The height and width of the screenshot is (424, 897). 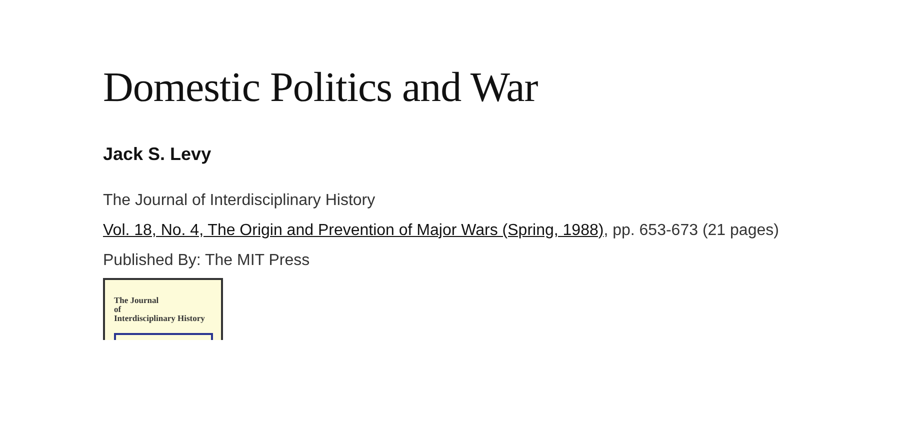 I want to click on issue-link: Vol. 18, No. 4, The Origin and Prevention of Major Wars (Spring, 1988), so click(x=353, y=230).